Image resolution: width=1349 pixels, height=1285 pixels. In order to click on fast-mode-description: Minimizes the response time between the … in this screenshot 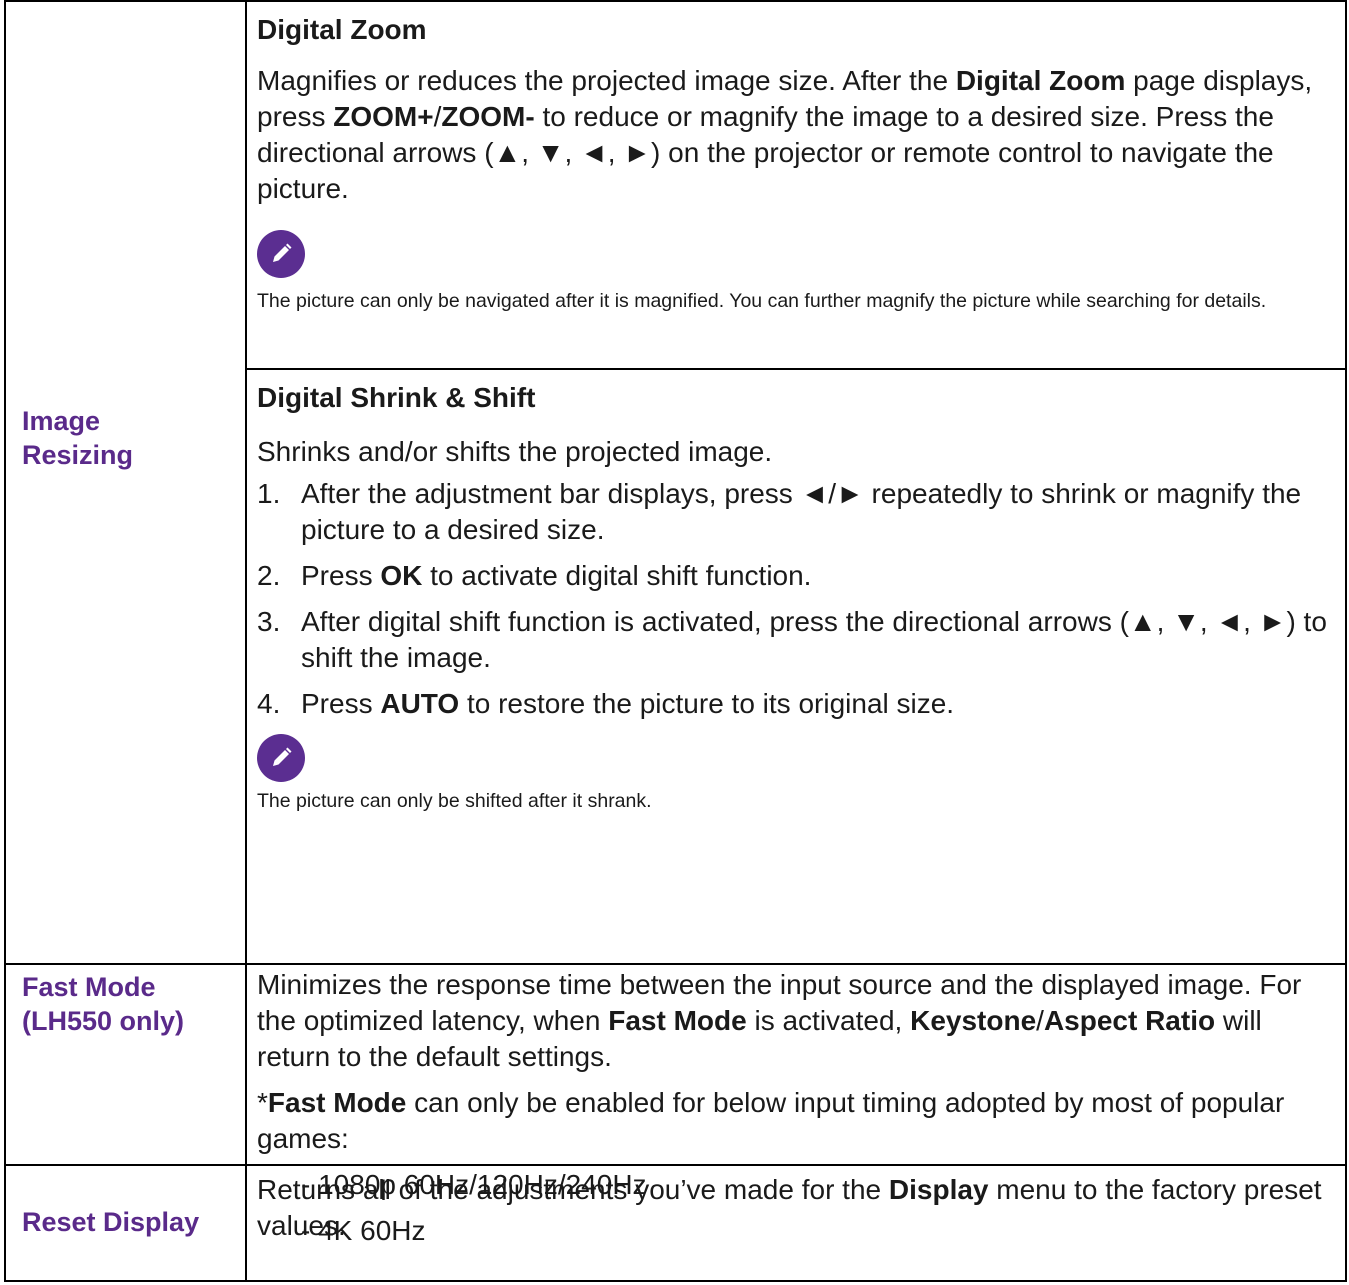, I will do `click(797, 1021)`.